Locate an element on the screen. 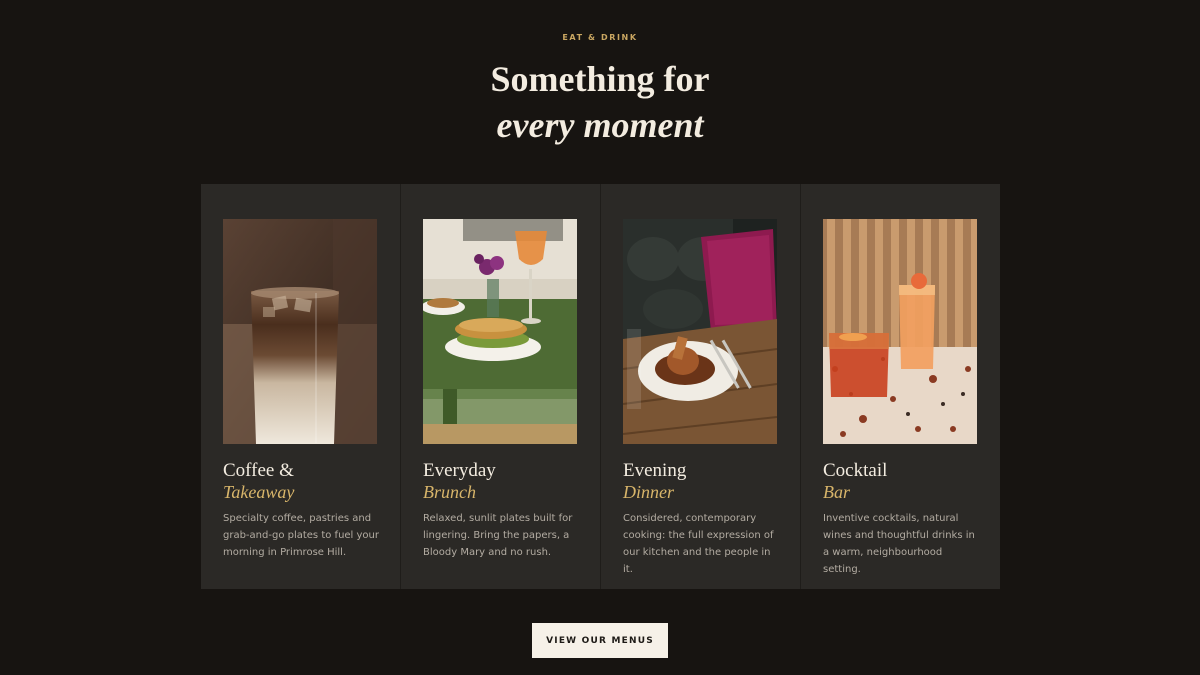 The width and height of the screenshot is (1200, 675). heading-line-2: every moment is located at coordinates (600, 125).